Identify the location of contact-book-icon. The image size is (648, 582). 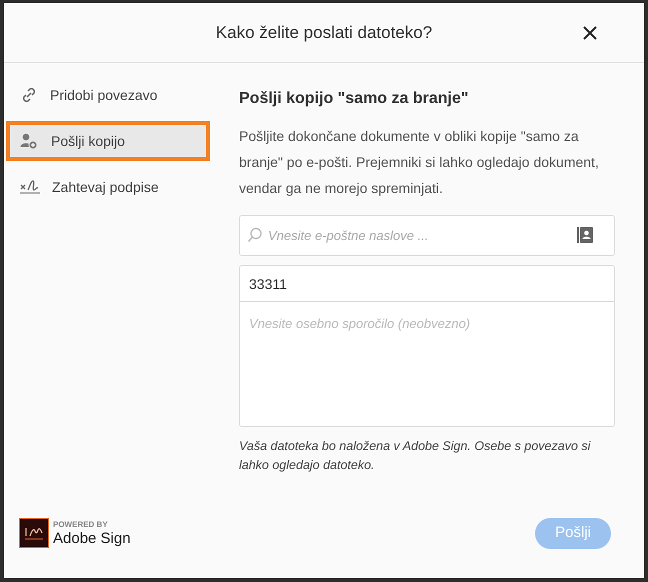
(585, 235).